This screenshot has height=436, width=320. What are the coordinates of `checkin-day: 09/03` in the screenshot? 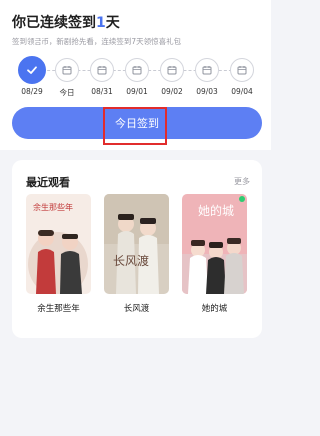 It's located at (207, 76).